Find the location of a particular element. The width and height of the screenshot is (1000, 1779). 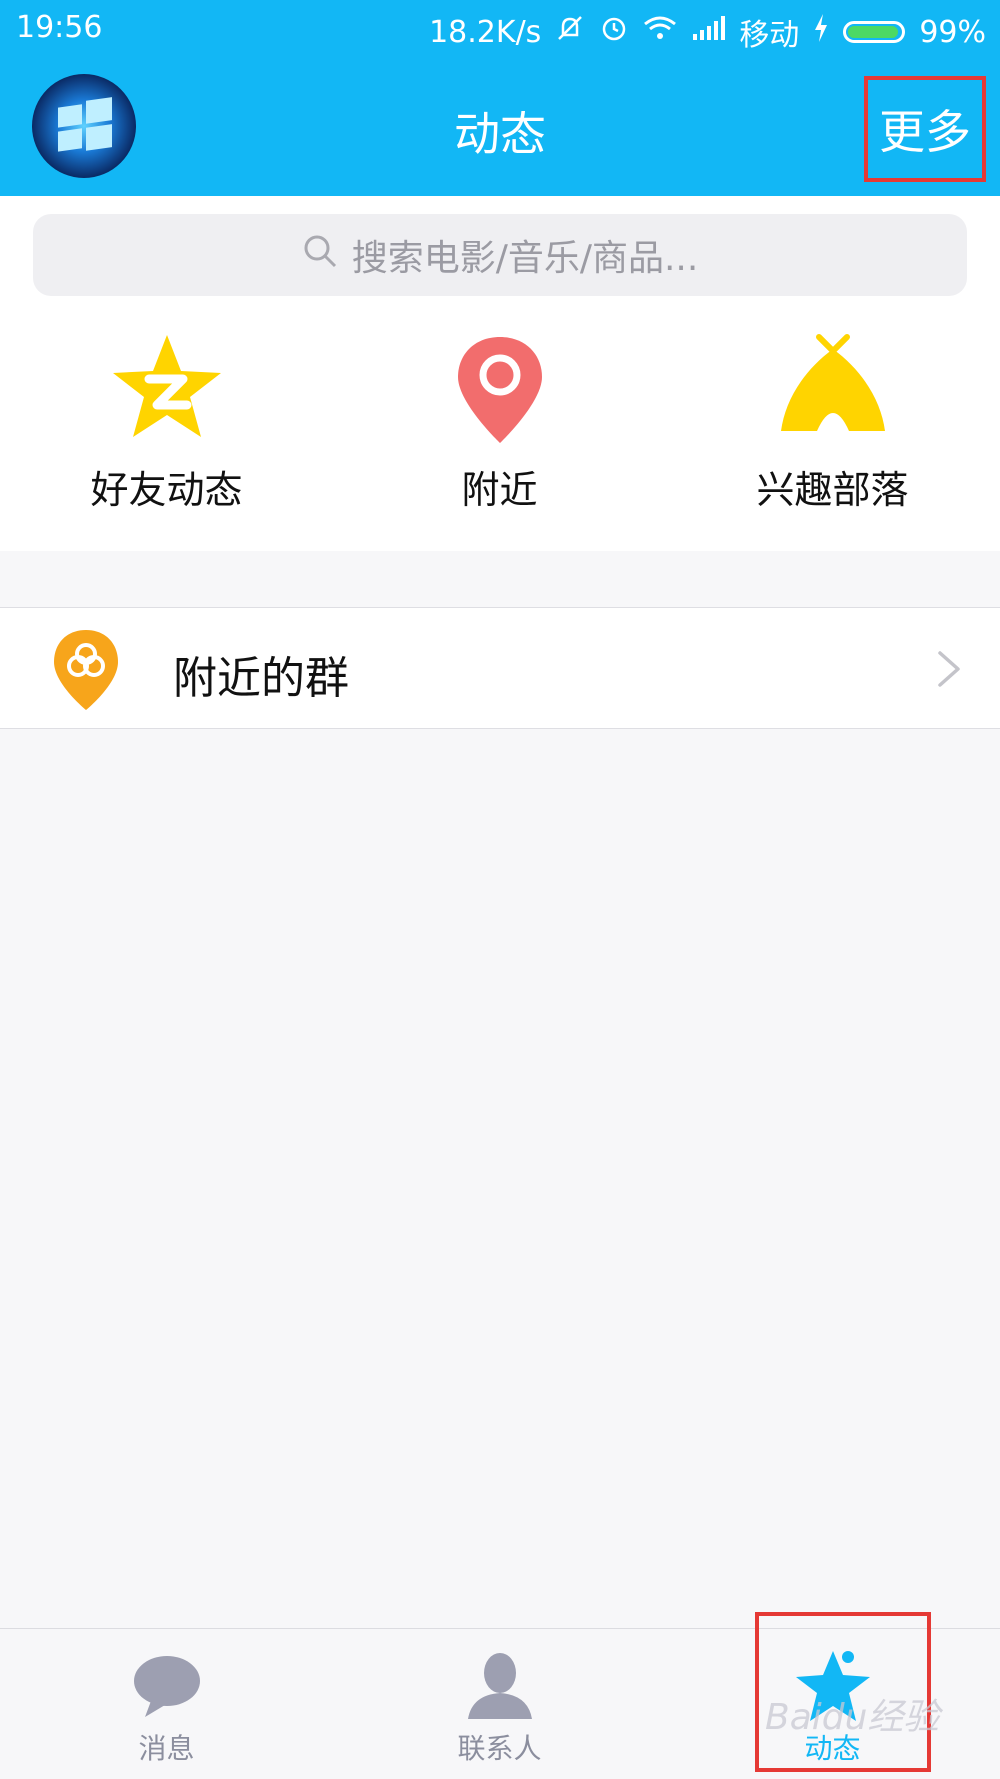

chevron-right-icon is located at coordinates (949, 669).